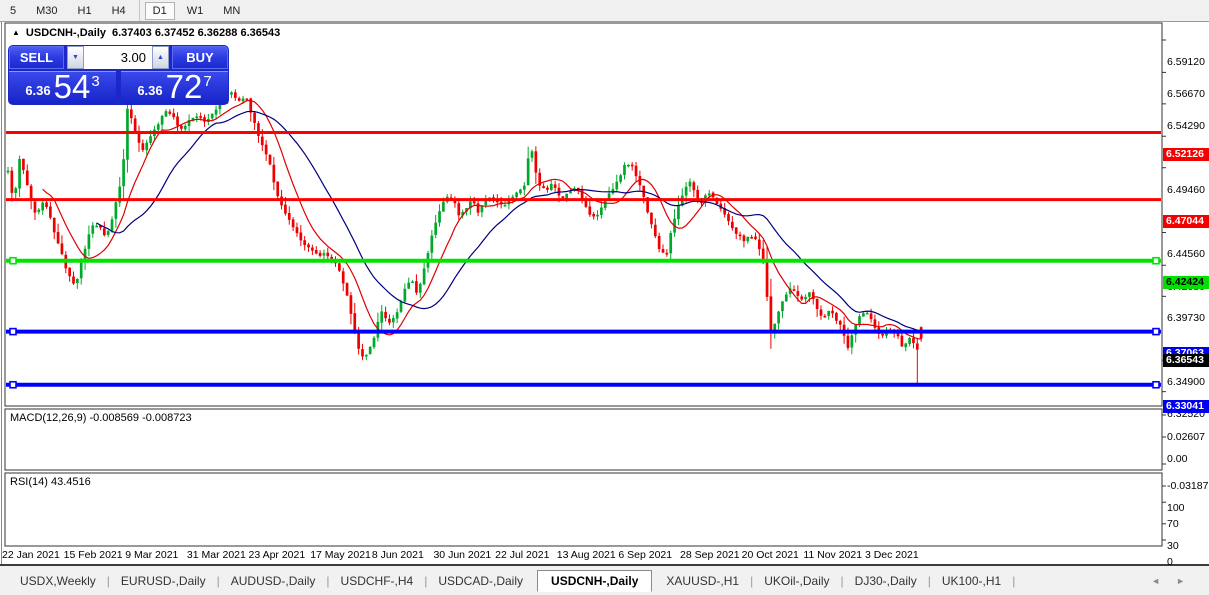 Image resolution: width=1209 pixels, height=595 pixels. What do you see at coordinates (595, 580) in the screenshot?
I see `chart-tab-usdcnh: USDCNH-,Daily` at bounding box center [595, 580].